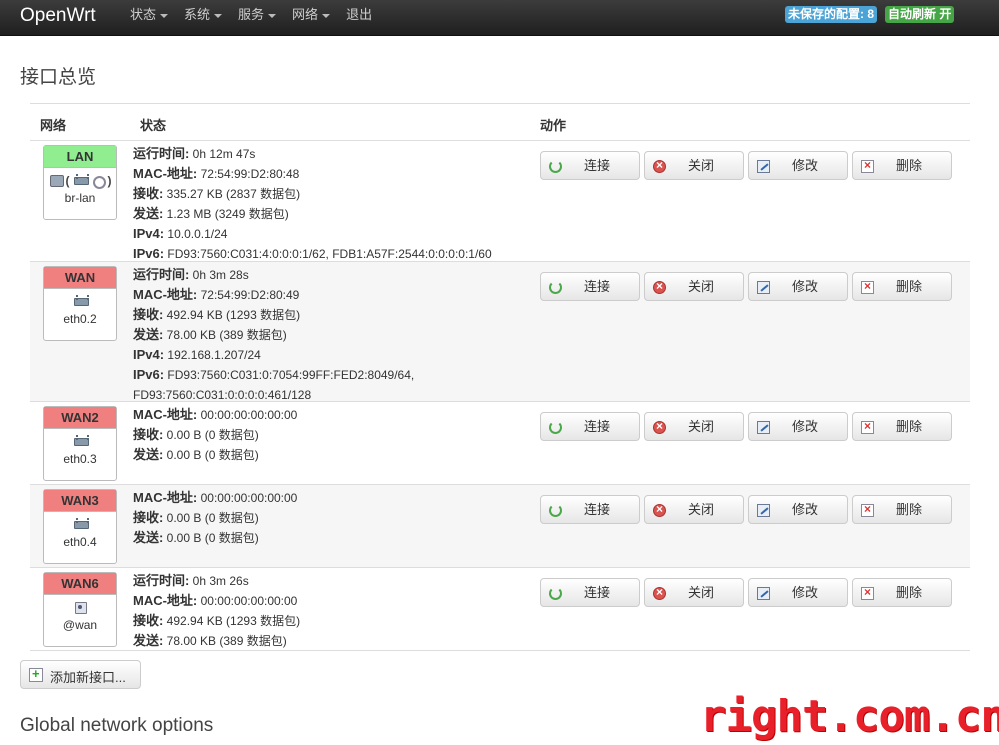  What do you see at coordinates (312, 154) in the screenshot?
I see `status-line: 运行时间: 0h 12m 47s` at bounding box center [312, 154].